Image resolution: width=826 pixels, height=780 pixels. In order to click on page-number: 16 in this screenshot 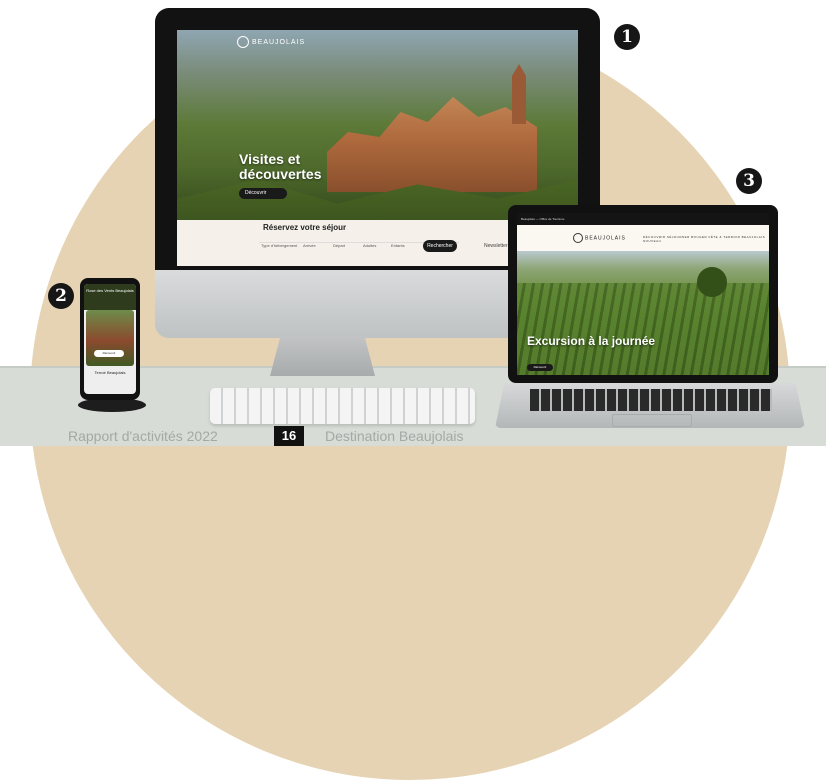, I will do `click(289, 436)`.